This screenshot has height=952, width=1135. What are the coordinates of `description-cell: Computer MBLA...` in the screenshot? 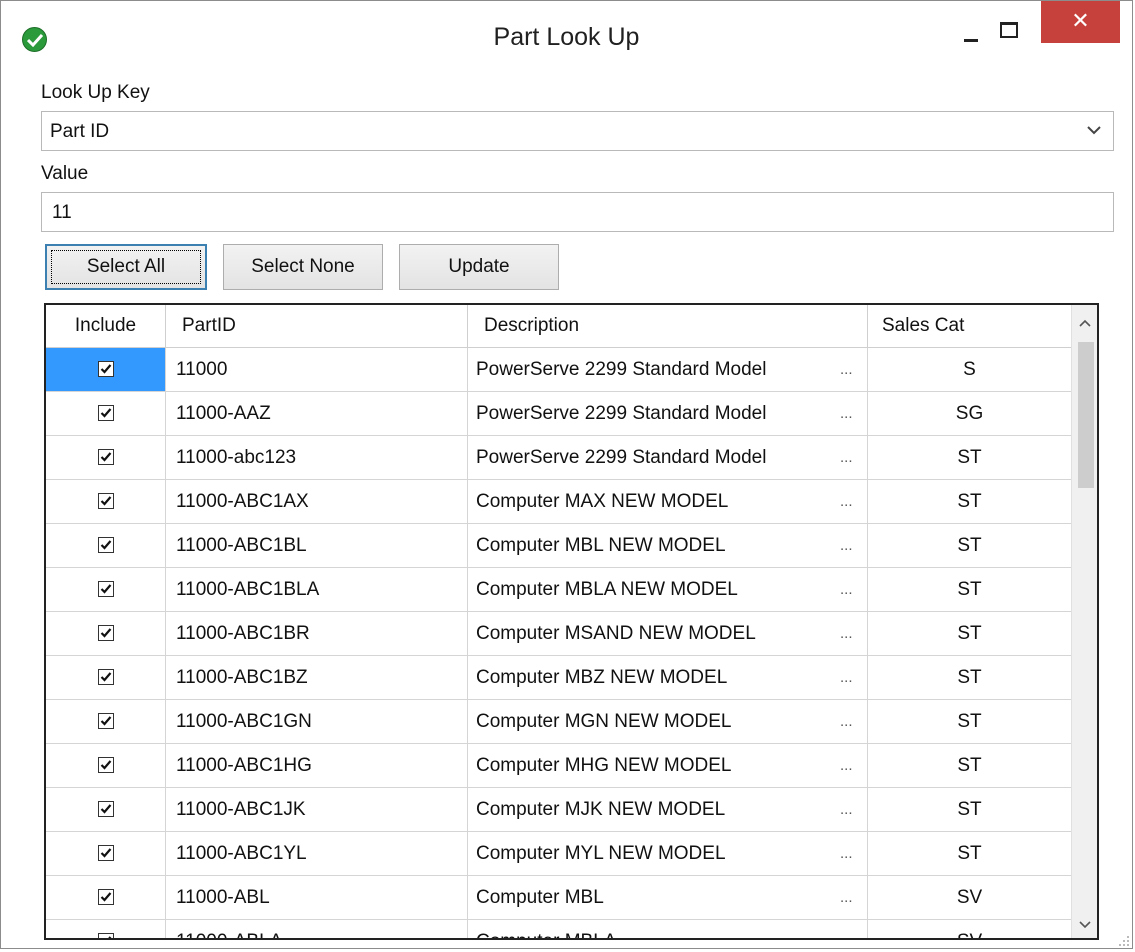 It's located at (668, 929).